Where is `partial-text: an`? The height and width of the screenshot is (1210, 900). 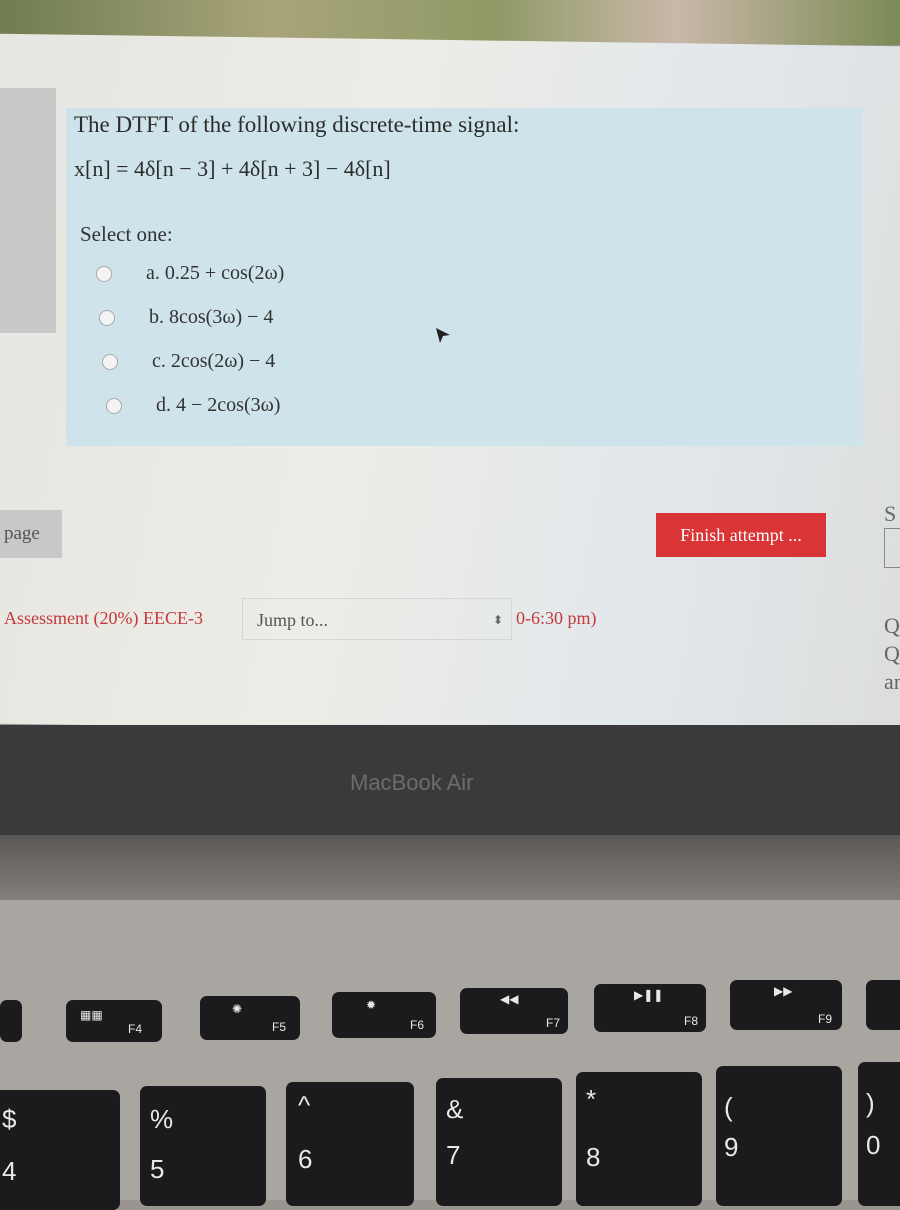 partial-text: an is located at coordinates (892, 681).